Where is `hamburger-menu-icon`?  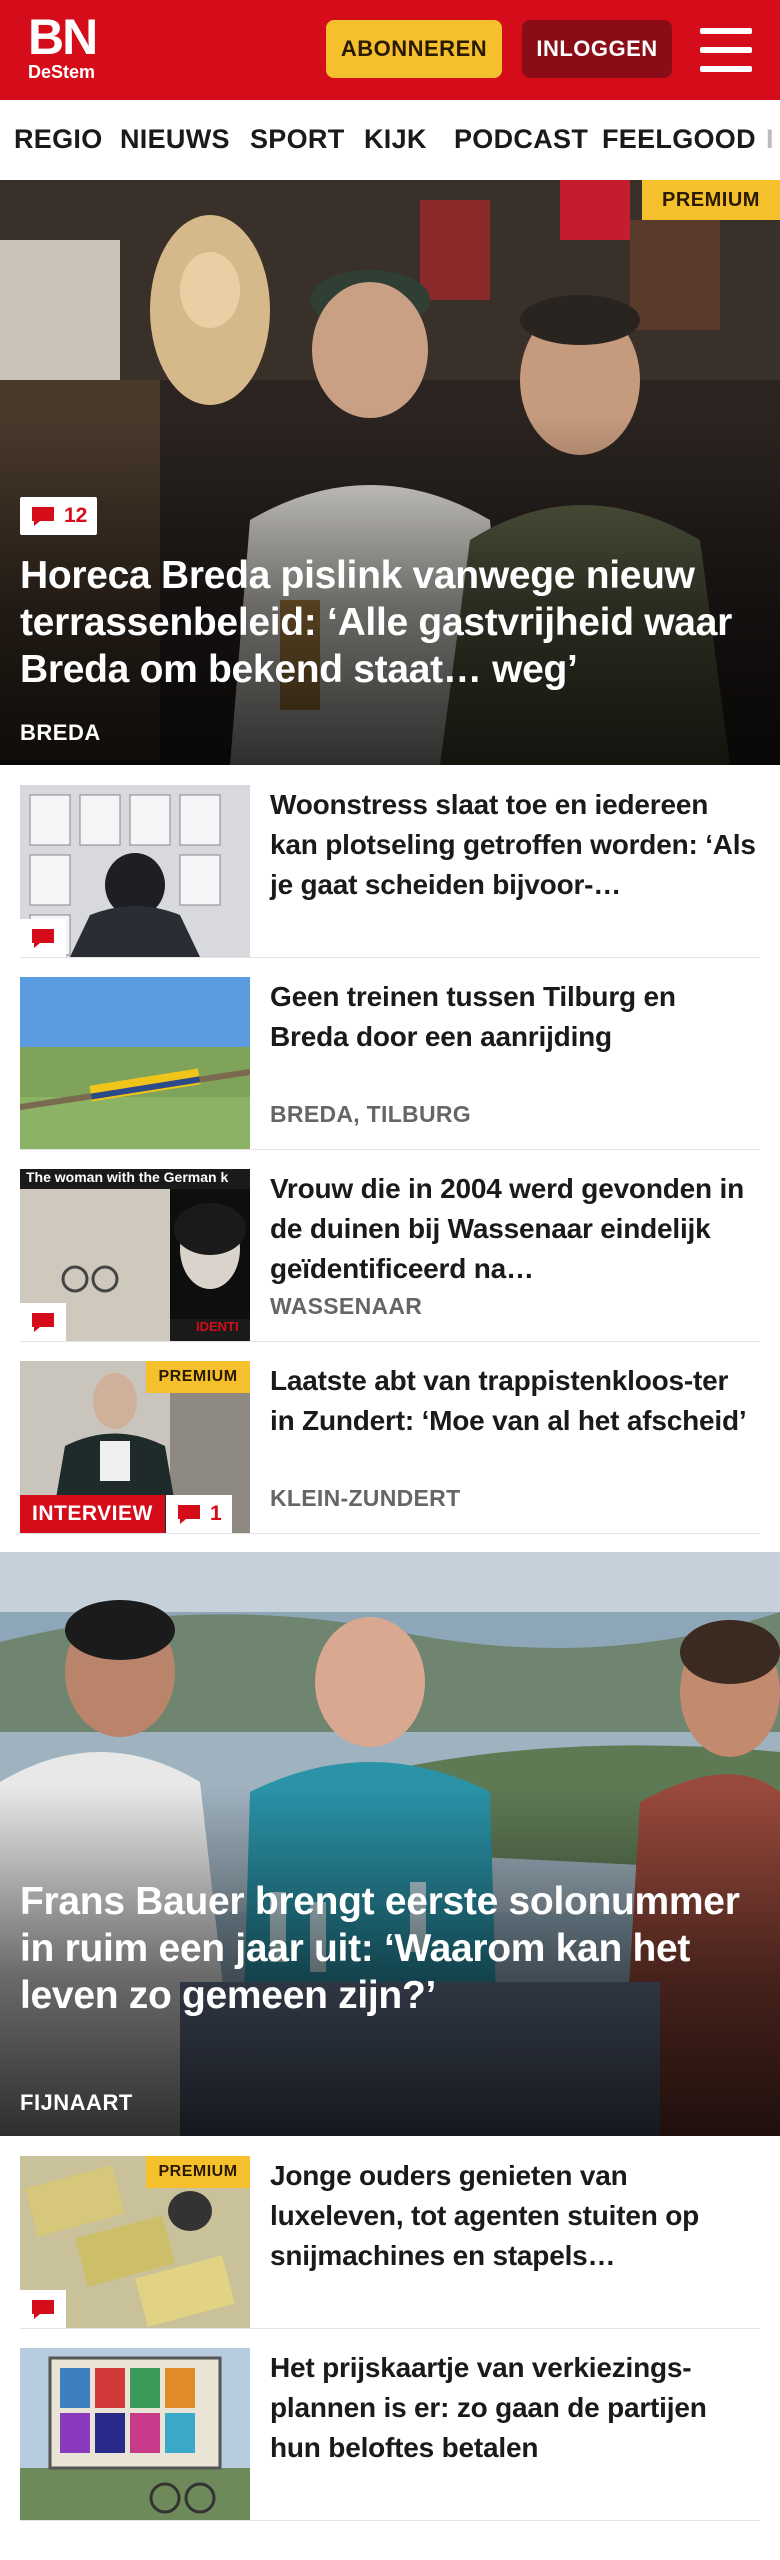
hamburger-menu-icon is located at coordinates (726, 50).